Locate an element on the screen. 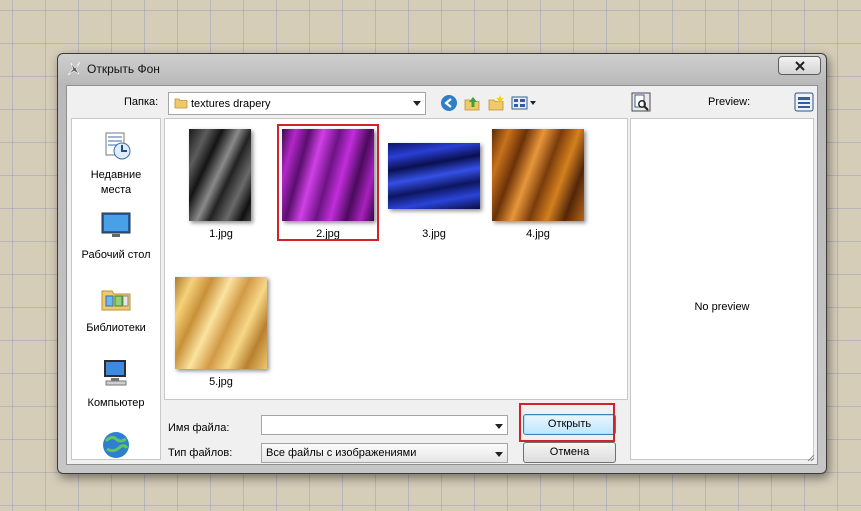 This screenshot has height=511, width=861. file-name: 3.jpg is located at coordinates (434, 234).